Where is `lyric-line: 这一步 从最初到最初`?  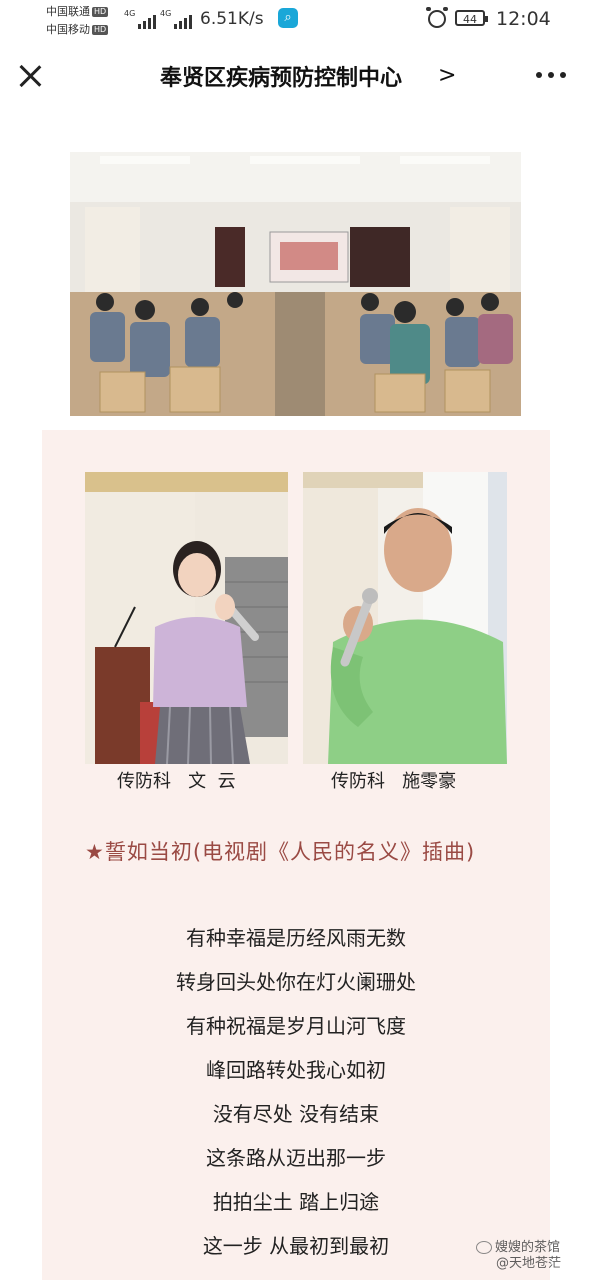
lyric-line: 这一步 从最初到最初 is located at coordinates (296, 1246).